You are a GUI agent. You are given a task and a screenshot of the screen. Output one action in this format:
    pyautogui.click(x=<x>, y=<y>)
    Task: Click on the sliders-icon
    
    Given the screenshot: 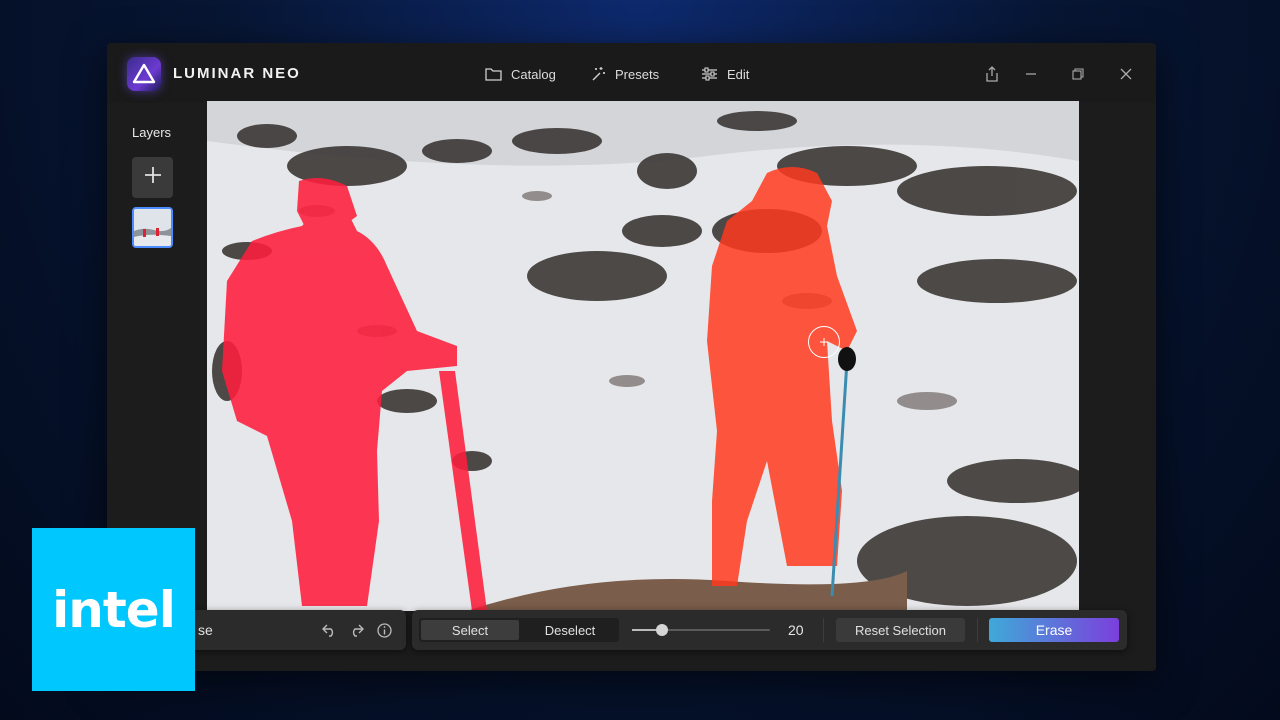 What is the action you would take?
    pyautogui.click(x=709, y=74)
    